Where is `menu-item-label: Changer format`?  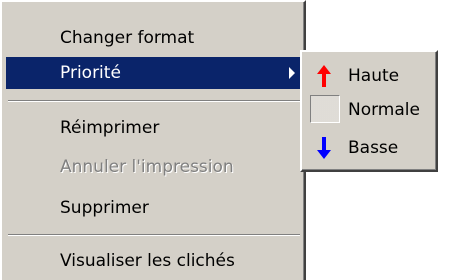 menu-item-label: Changer format is located at coordinates (127, 38).